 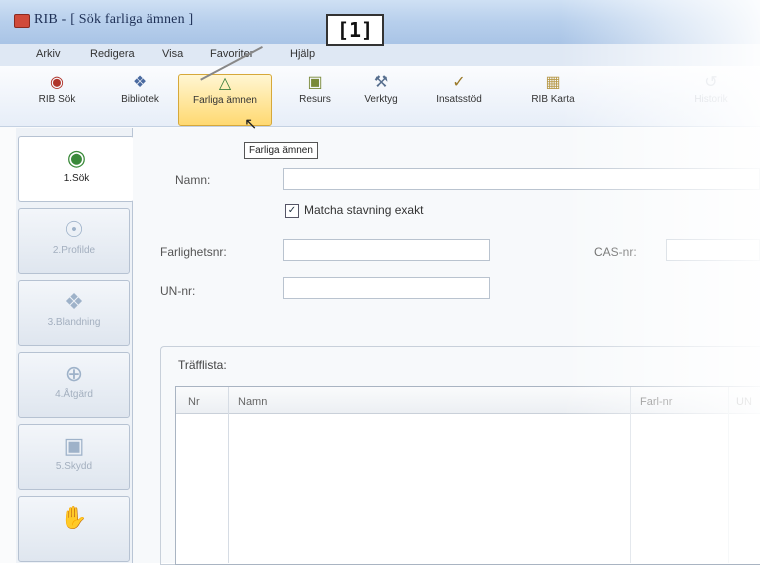 I want to click on mouse-cursor-icon: ↖, so click(x=251, y=124).